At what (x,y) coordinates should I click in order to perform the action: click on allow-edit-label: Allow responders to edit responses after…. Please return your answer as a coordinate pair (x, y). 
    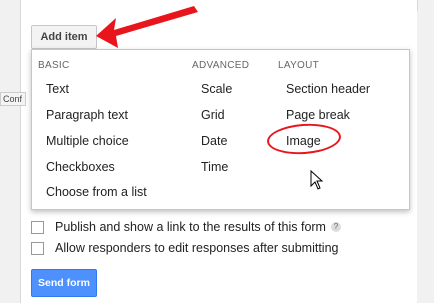
    Looking at the image, I should click on (197, 248).